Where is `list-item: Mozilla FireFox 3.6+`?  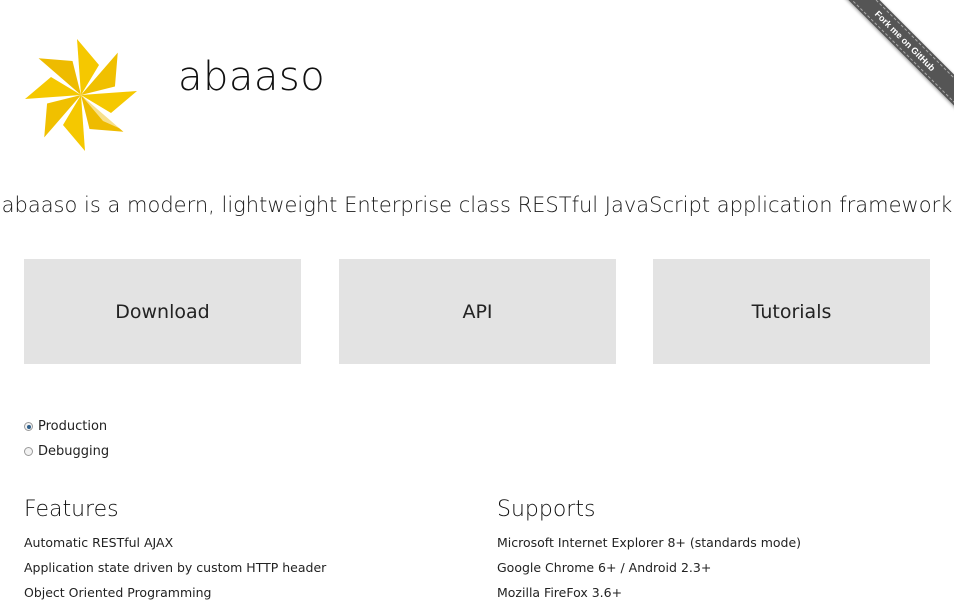 list-item: Mozilla FireFox 3.6+ is located at coordinates (560, 592).